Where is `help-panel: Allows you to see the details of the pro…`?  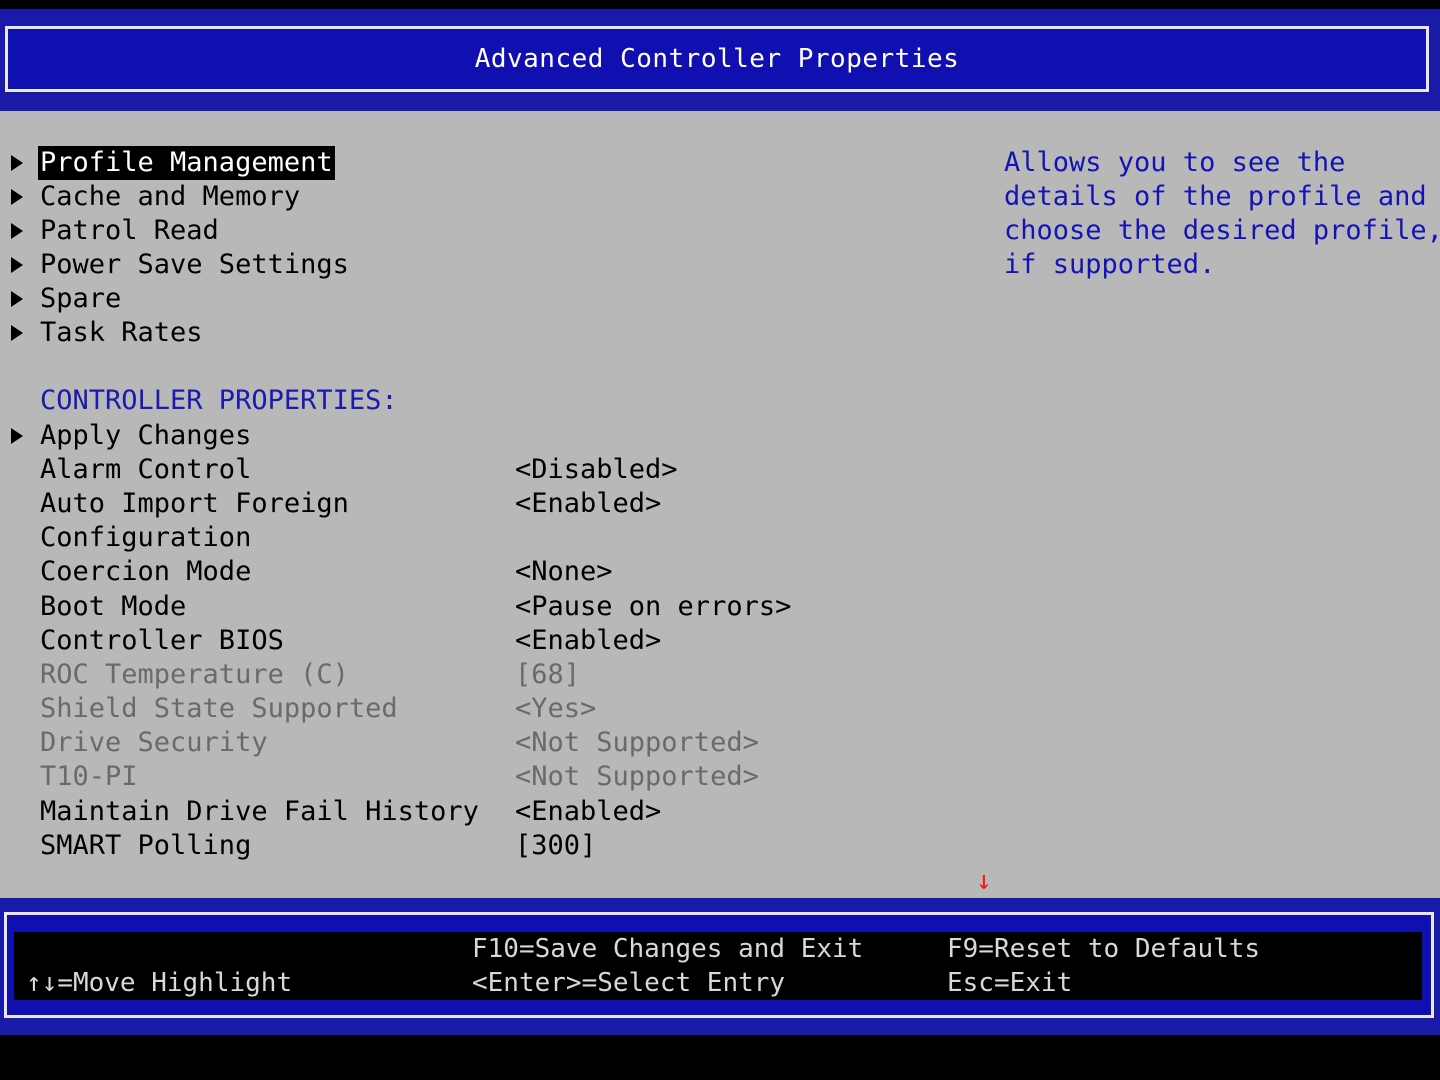
help-panel: Allows you to see the details of the pro… is located at coordinates (1222, 214).